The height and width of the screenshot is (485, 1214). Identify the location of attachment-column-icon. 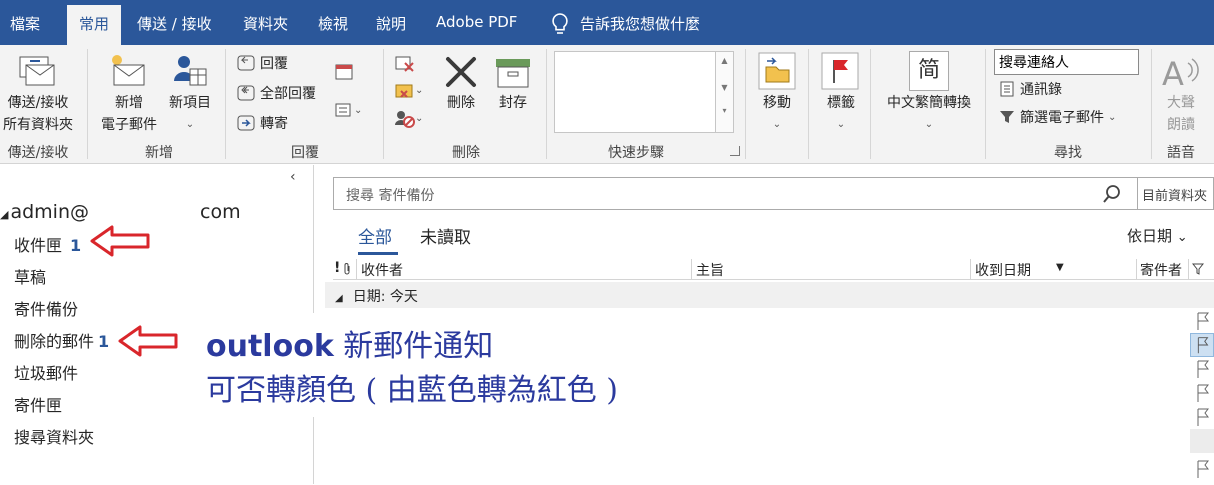
(347, 269).